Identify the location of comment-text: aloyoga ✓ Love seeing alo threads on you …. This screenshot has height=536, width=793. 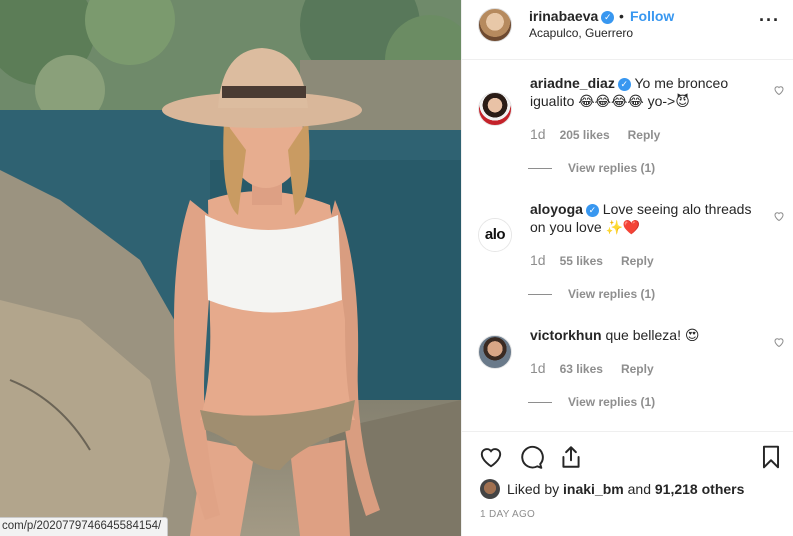
(650, 218).